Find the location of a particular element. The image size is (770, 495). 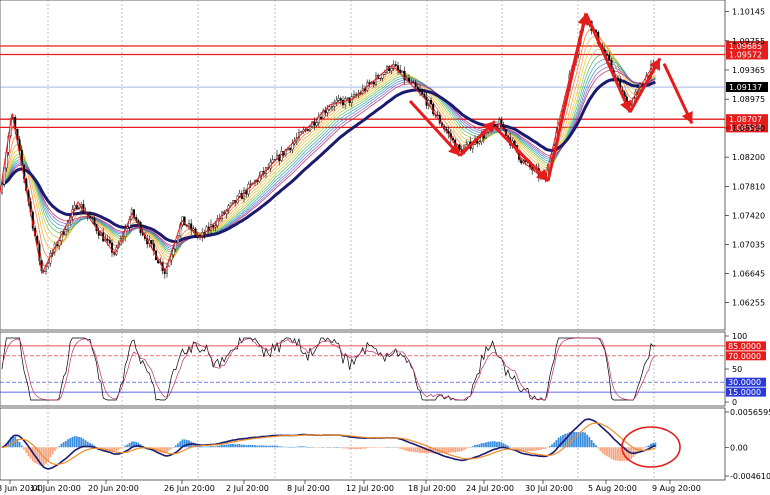

osc-tick-label: 0 is located at coordinates (734, 402).